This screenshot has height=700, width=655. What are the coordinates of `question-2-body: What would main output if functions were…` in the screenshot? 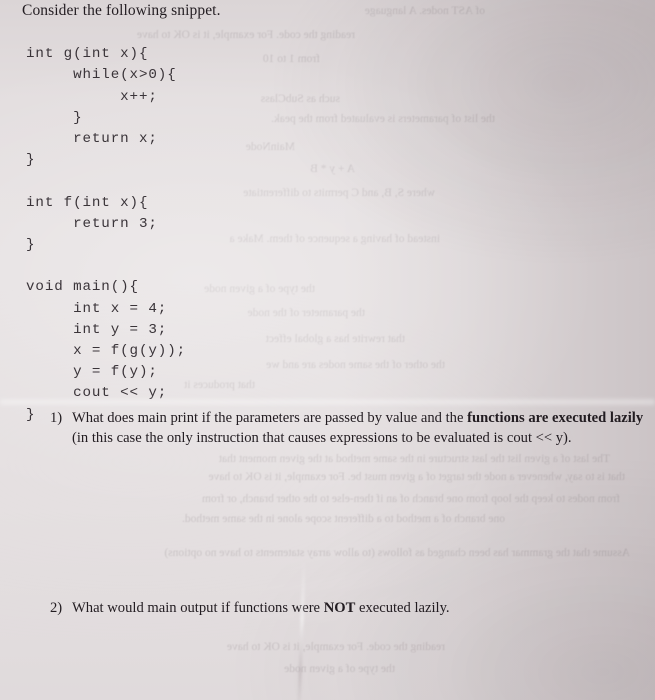 It's located at (341, 609).